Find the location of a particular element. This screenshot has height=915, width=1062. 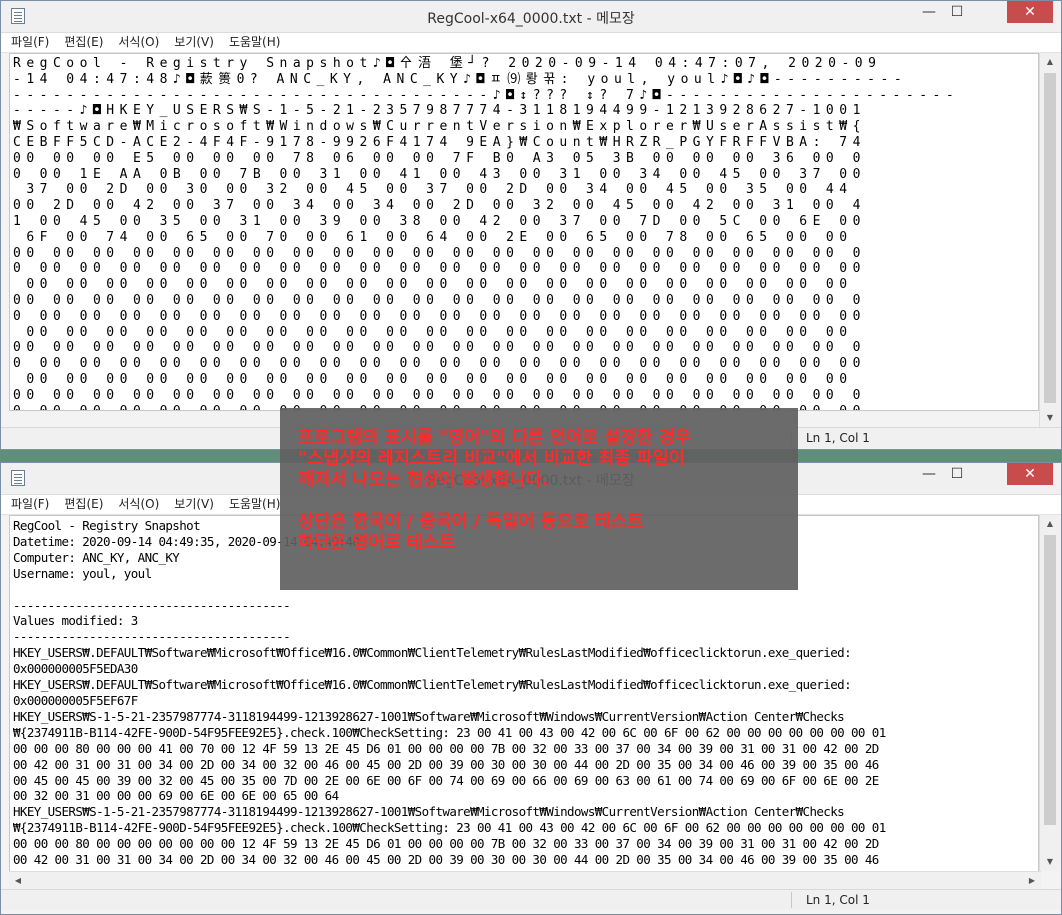

title-bar: RegCool-x64_0000.txt - 메모장 — ☐ ✕ is located at coordinates (531, 17).